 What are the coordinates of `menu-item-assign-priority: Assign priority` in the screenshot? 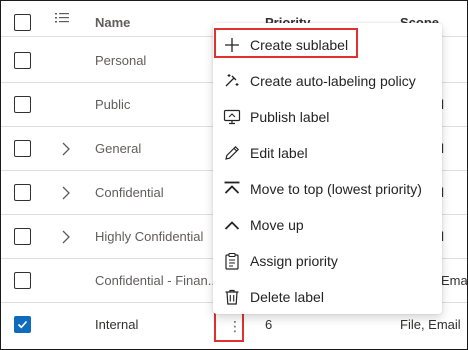 It's located at (327, 261).